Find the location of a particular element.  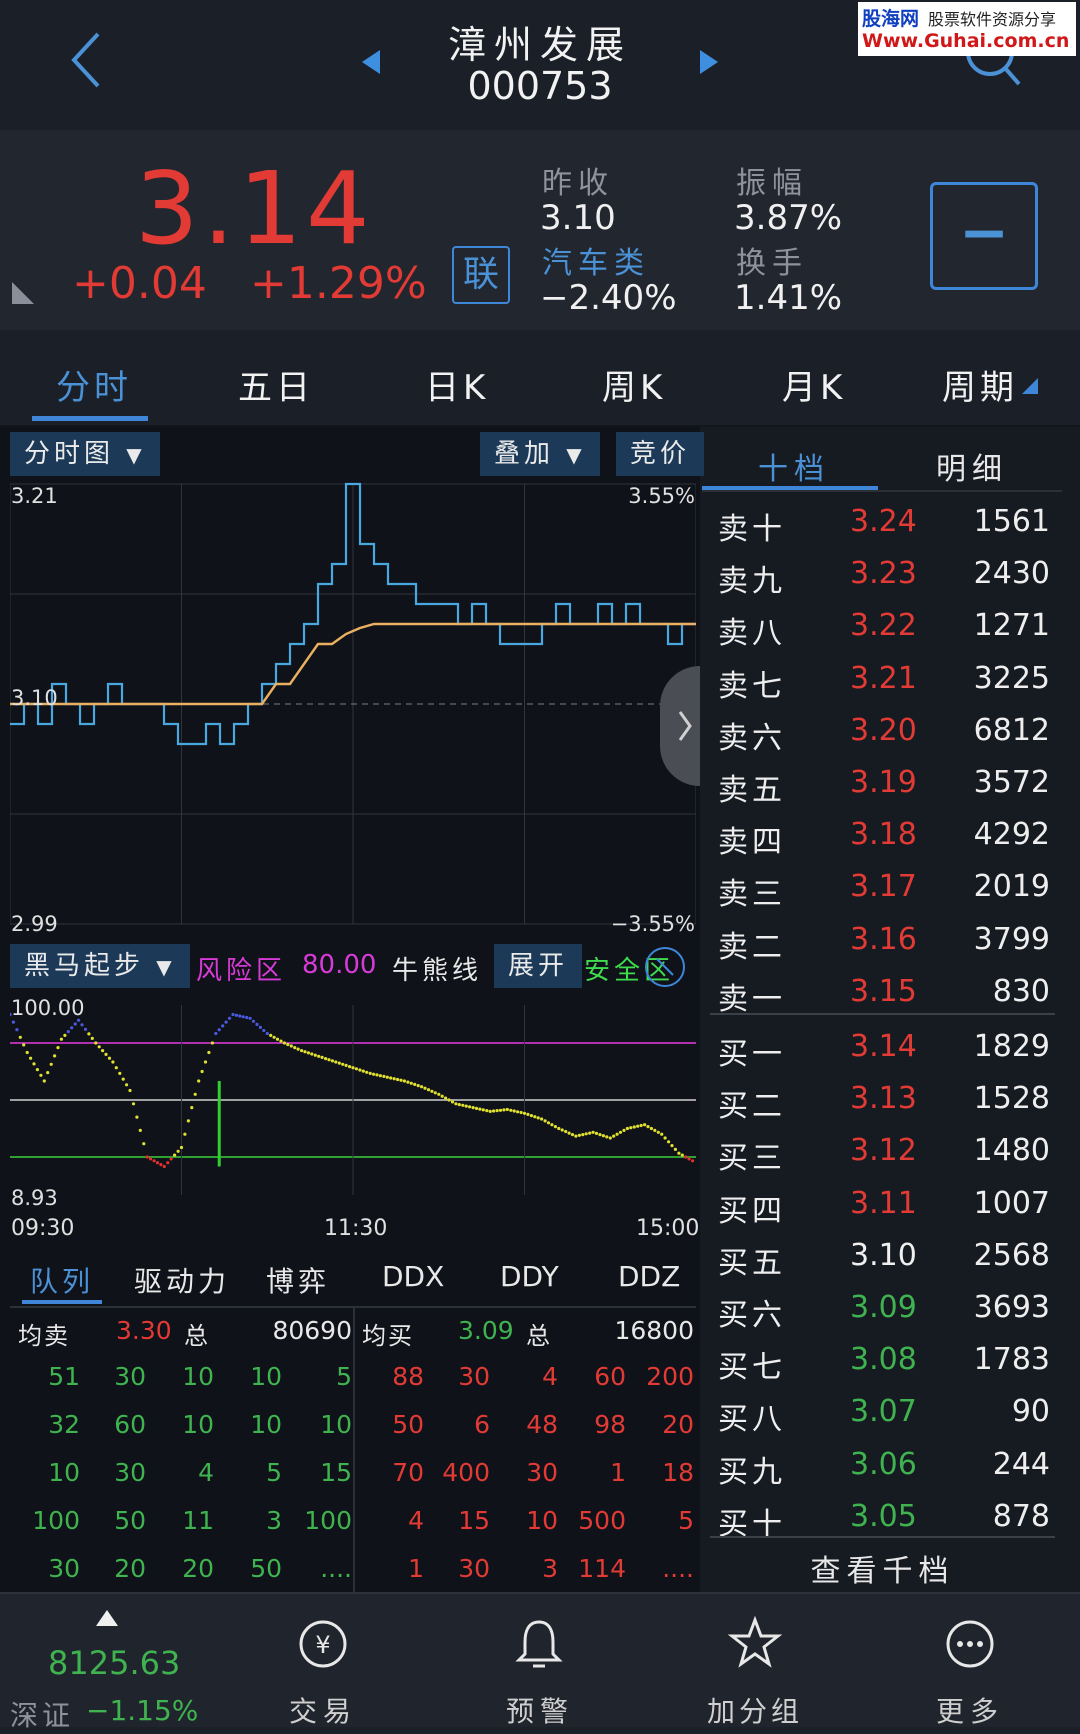

nav-add-group: 加分组 is located at coordinates (755, 1710).